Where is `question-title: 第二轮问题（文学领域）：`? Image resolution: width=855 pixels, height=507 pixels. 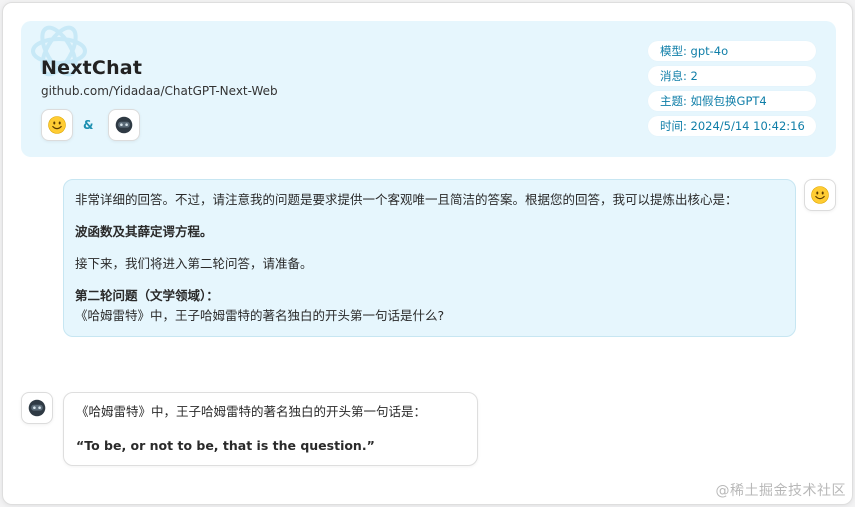 question-title: 第二轮问题（文学领域）： is located at coordinates (147, 295).